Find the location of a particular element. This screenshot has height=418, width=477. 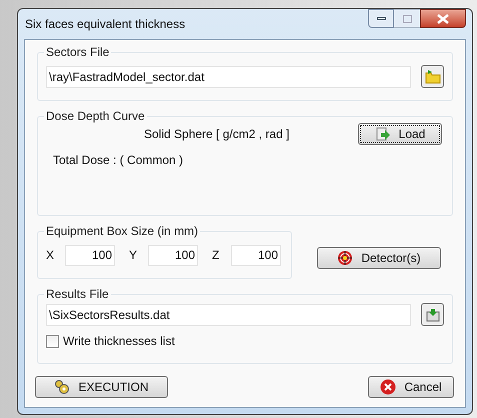

group-label: Equipment Box Size (in mm) is located at coordinates (122, 231).